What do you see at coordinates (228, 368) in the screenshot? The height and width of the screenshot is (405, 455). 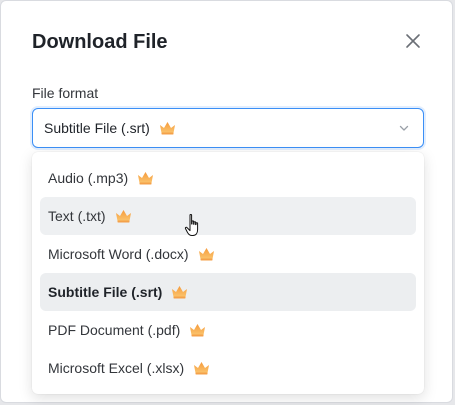 I see `option-excel-xlsx: Microsoft Excel (.xlsx)` at bounding box center [228, 368].